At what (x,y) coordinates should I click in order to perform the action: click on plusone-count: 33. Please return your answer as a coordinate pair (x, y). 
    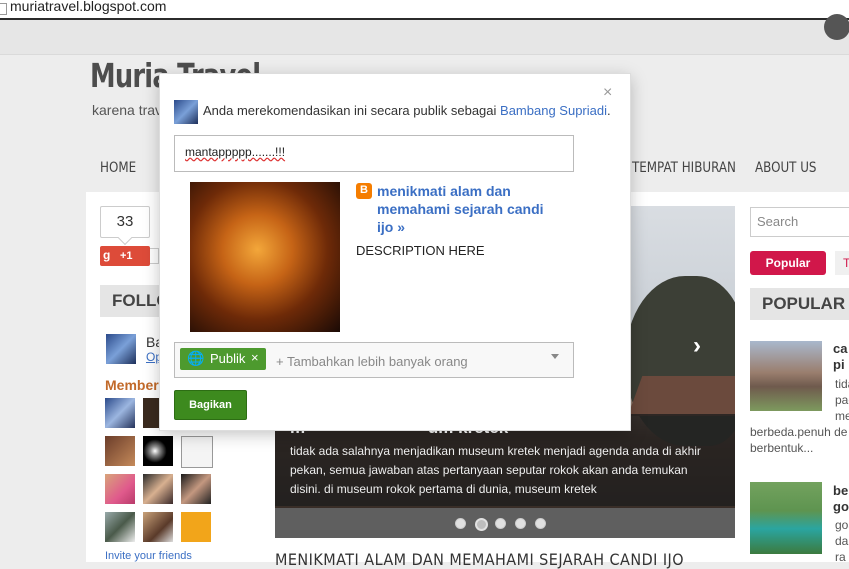
    Looking at the image, I should click on (125, 222).